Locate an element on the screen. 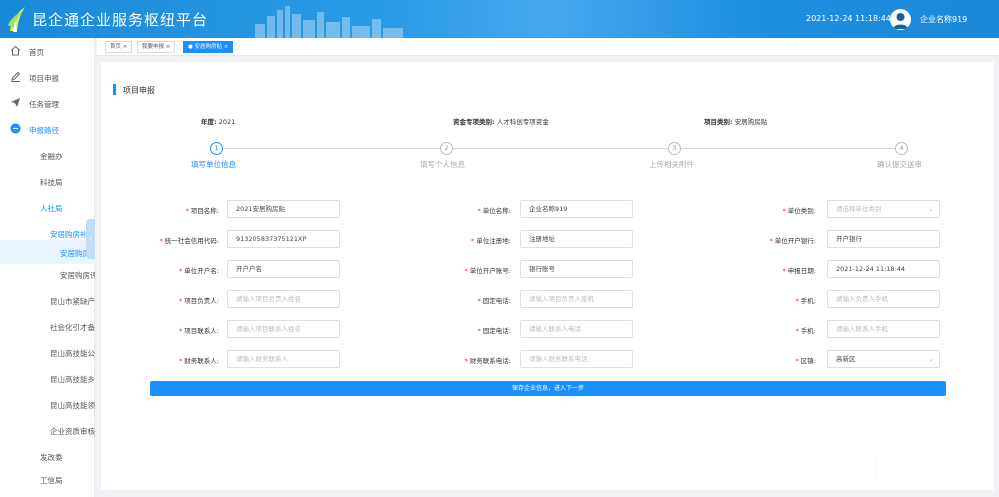  sidebar-item-label: 昆山高技能乡 is located at coordinates (72, 379).